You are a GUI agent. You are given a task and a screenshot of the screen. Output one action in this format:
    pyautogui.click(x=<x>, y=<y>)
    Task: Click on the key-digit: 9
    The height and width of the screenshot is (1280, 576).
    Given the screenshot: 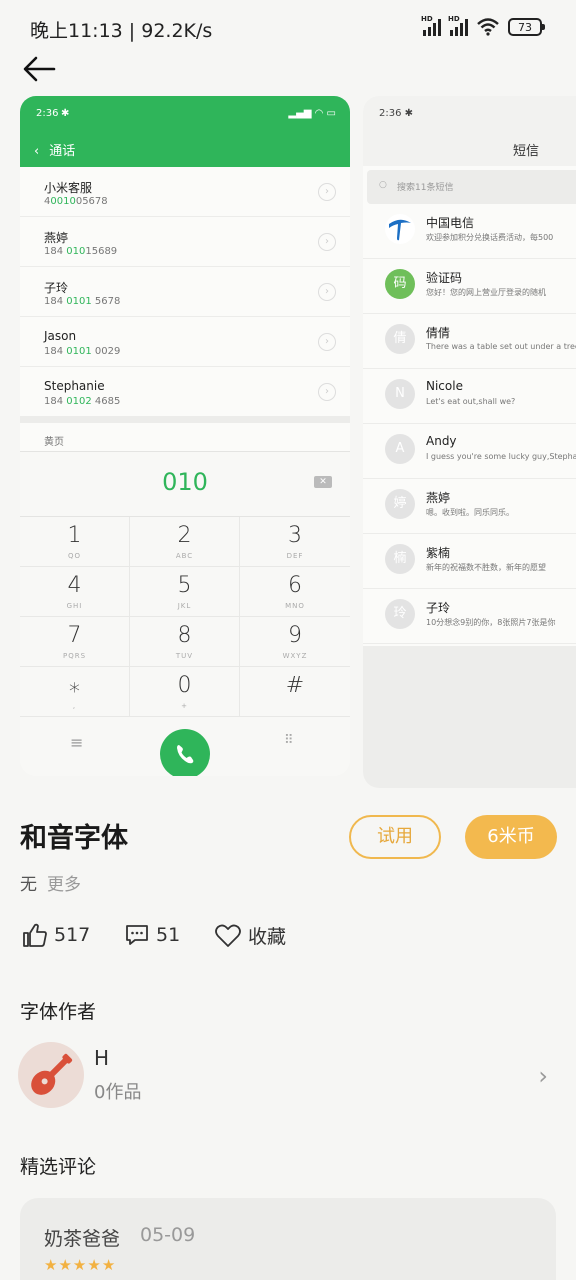 What is the action you would take?
    pyautogui.click(x=295, y=635)
    